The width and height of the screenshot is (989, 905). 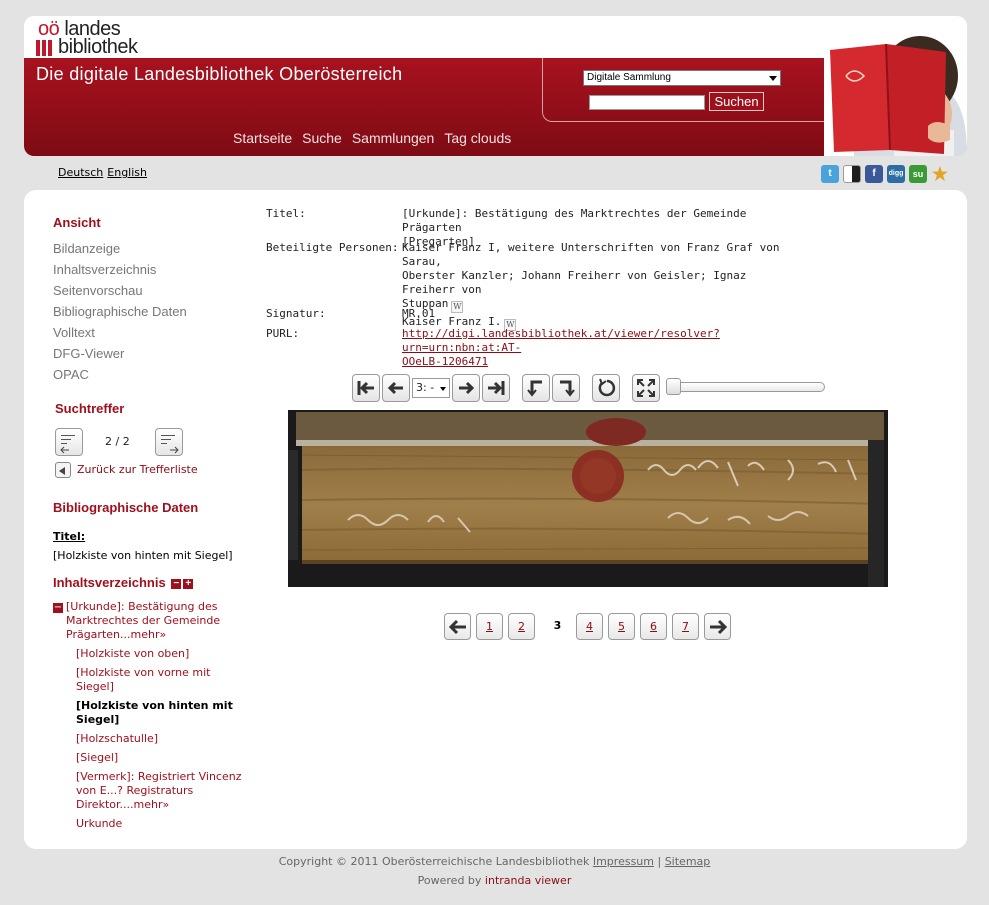 I want to click on reset-rotation-button, so click(x=606, y=388).